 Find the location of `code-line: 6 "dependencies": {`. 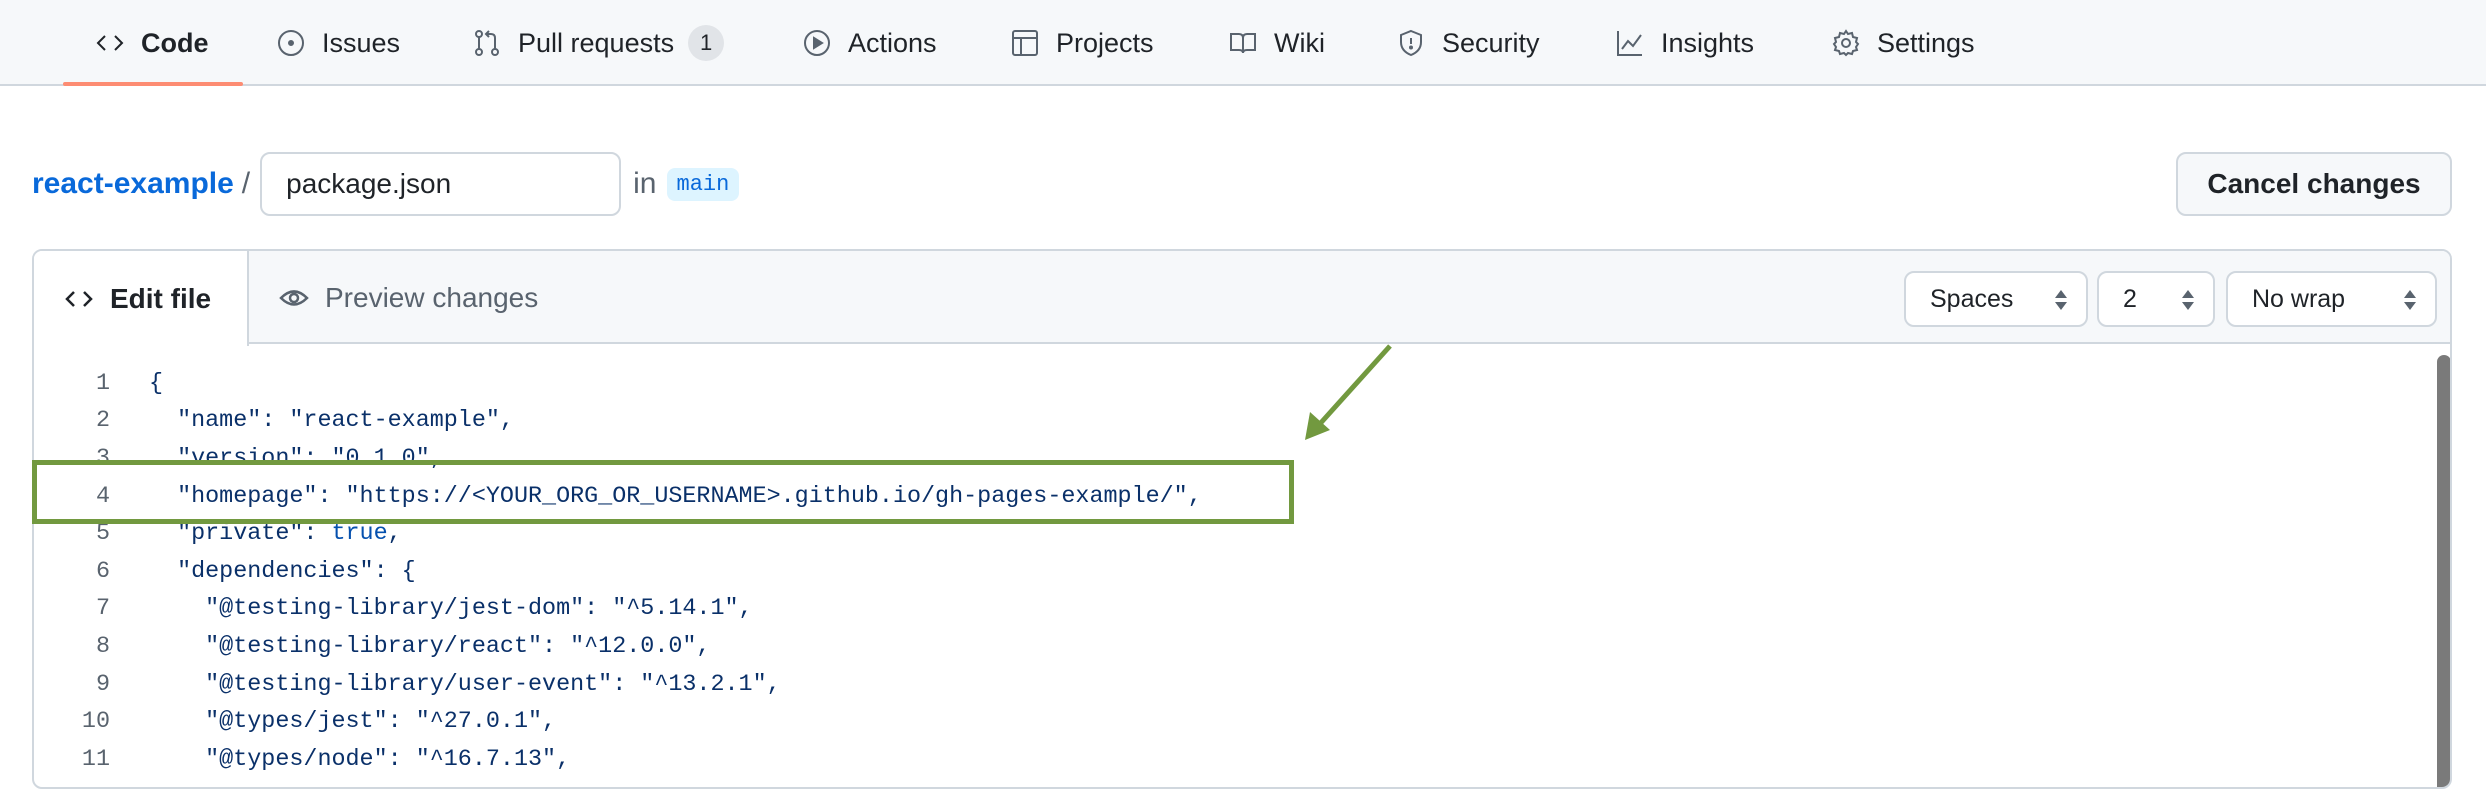

code-line: 6 "dependencies": { is located at coordinates (225, 572).